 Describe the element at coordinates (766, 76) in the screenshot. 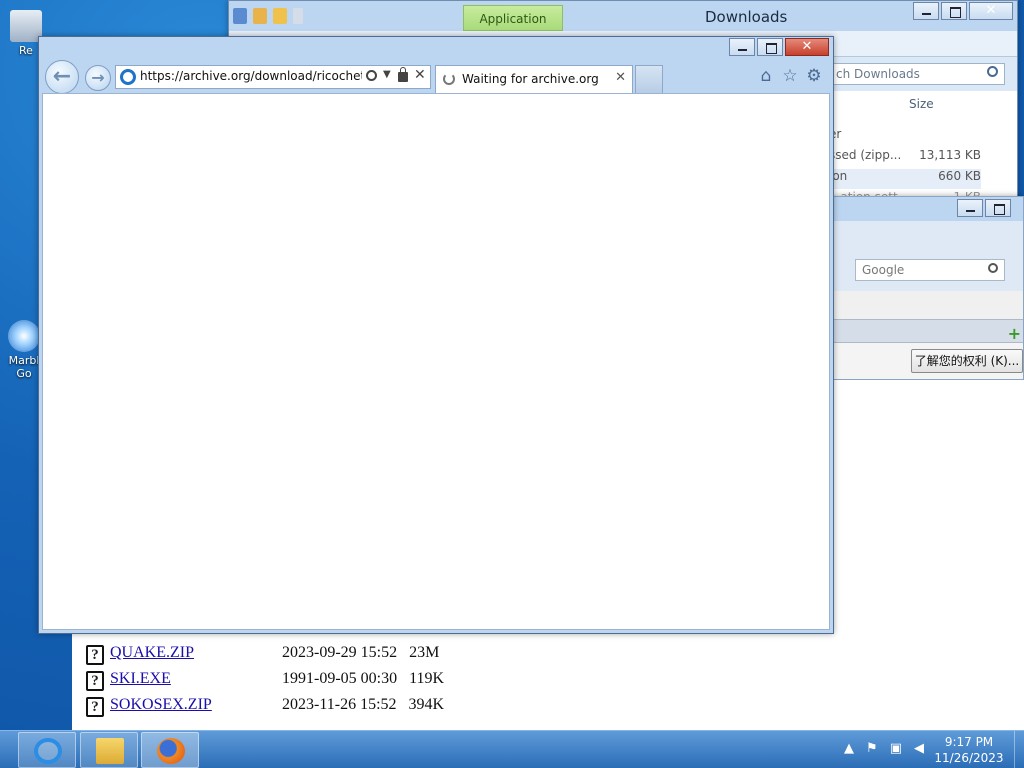

I see `home-icon: ⌂` at that location.